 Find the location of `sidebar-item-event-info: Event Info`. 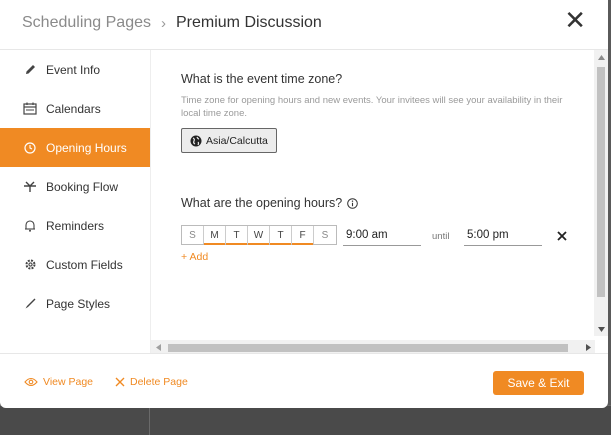

sidebar-item-event-info: Event Info is located at coordinates (75, 69).